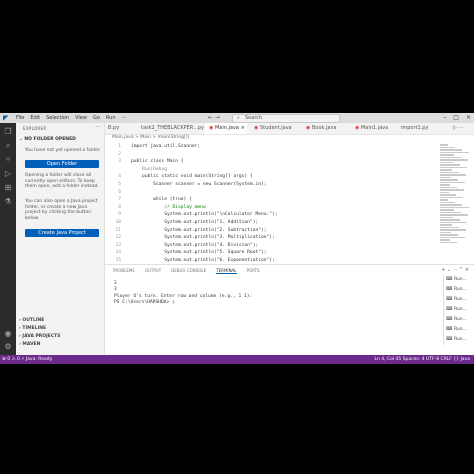  Describe the element at coordinates (96, 118) in the screenshot. I see `menu-go: Go` at that location.